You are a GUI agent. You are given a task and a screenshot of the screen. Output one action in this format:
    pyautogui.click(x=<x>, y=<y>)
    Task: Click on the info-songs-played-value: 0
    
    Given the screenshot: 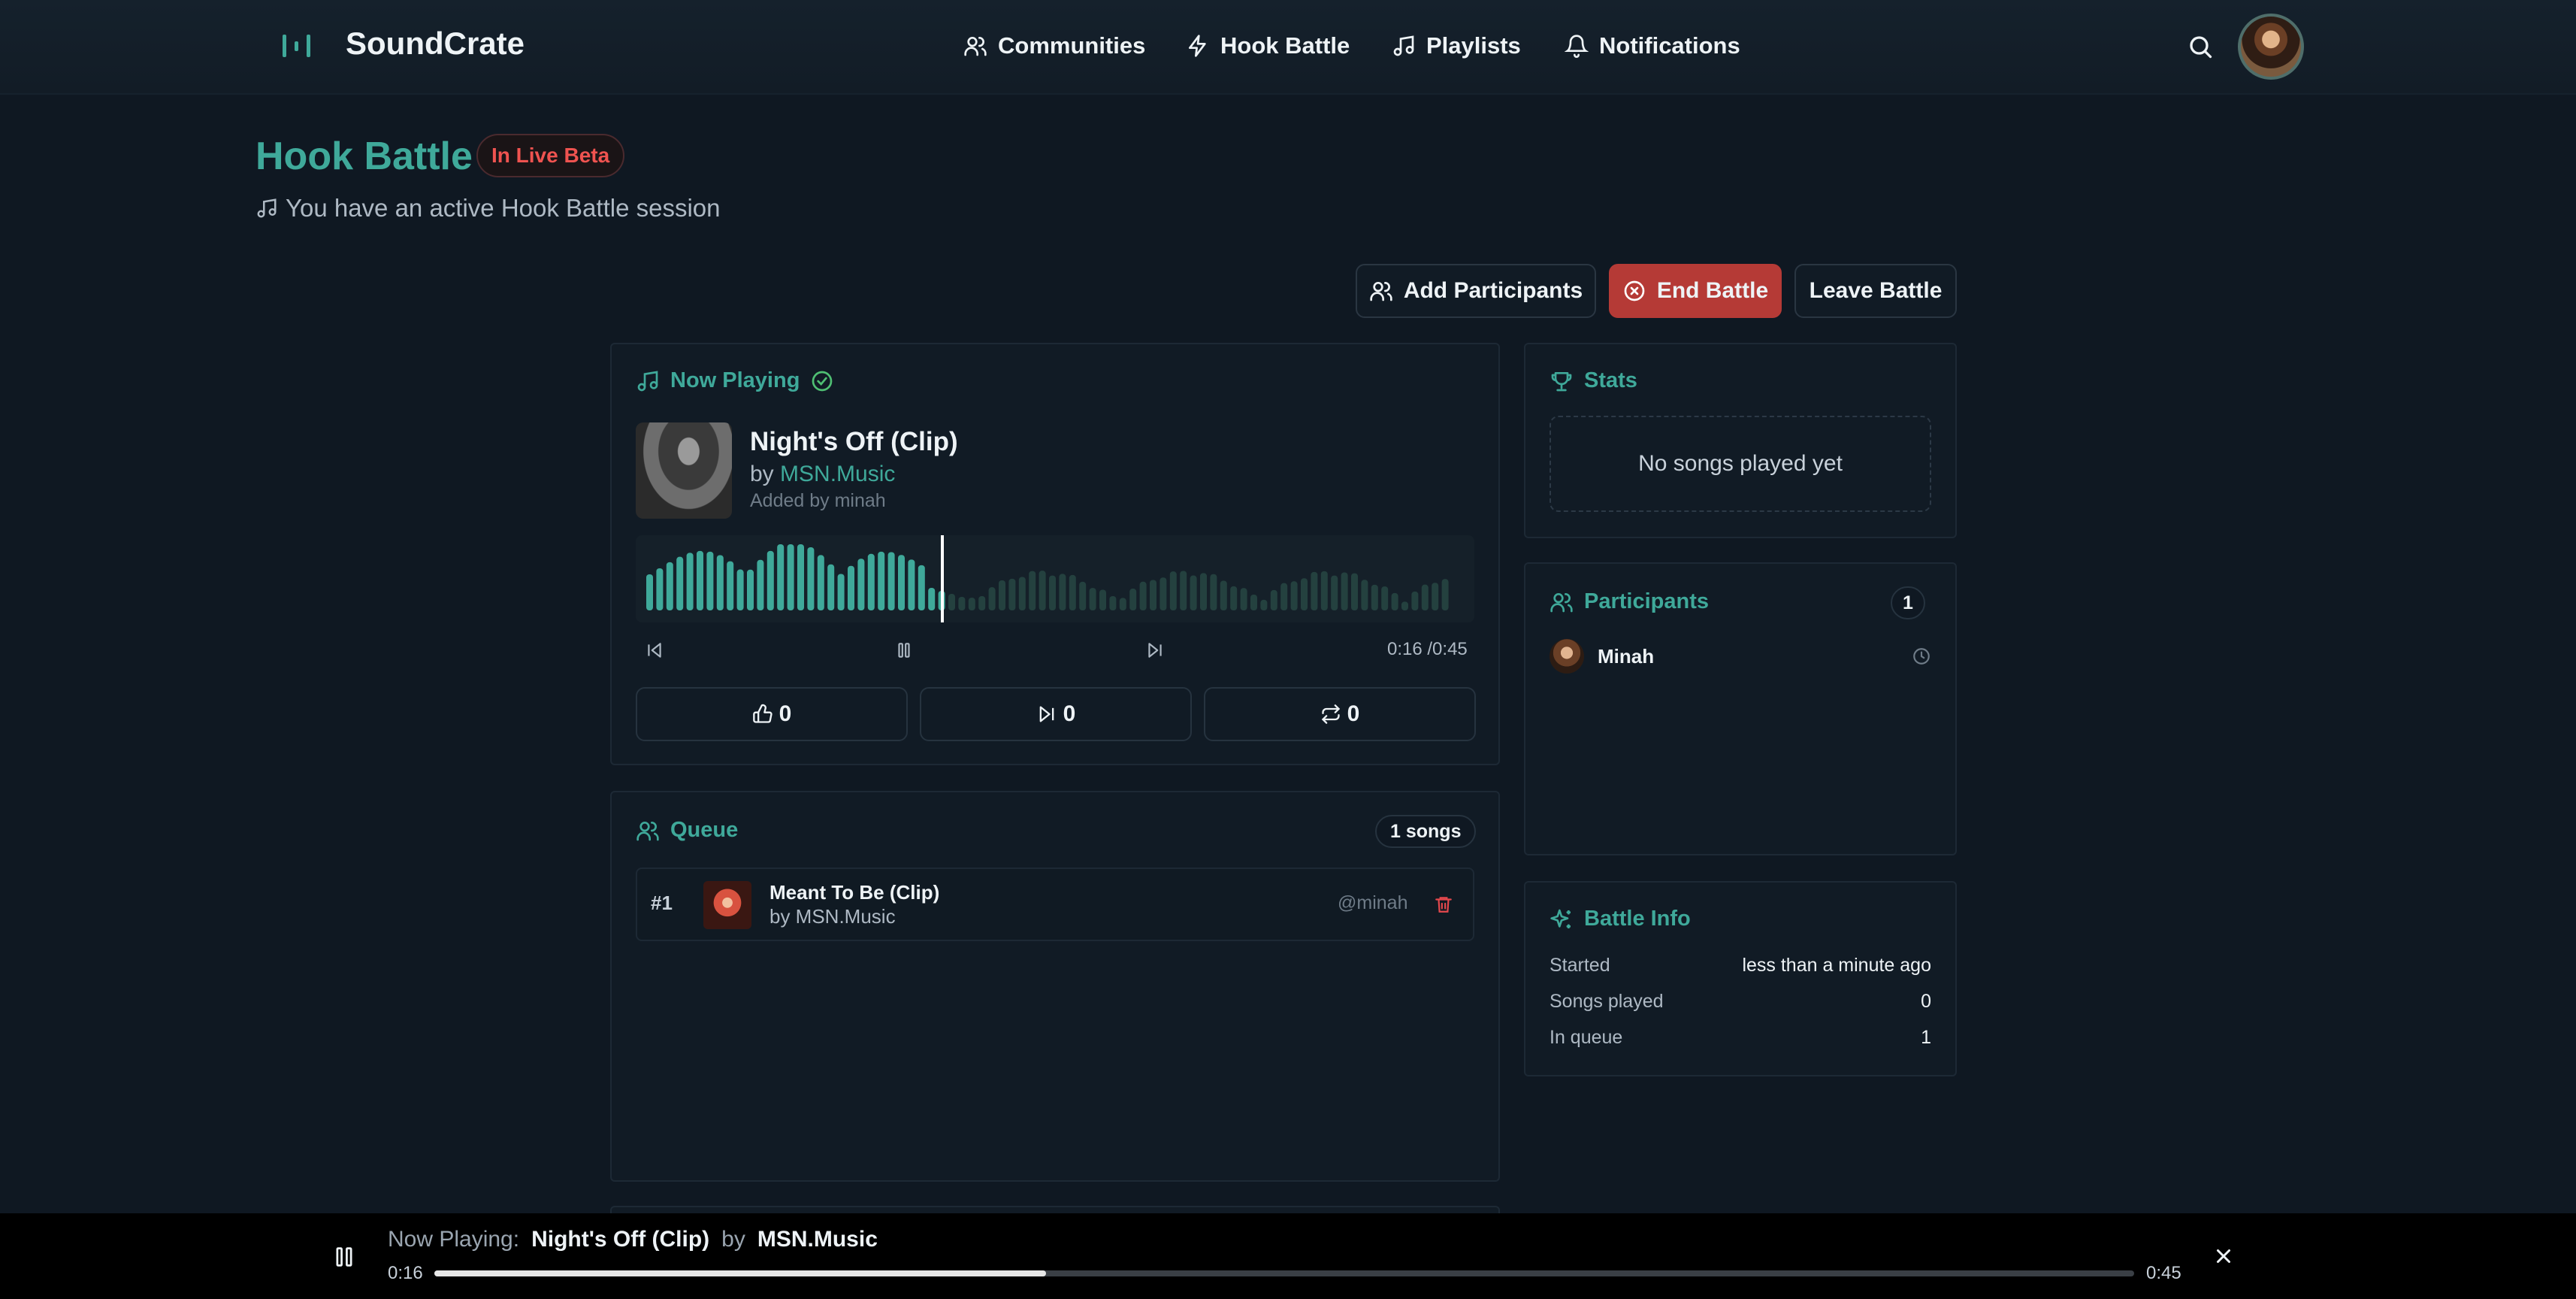 What is the action you would take?
    pyautogui.click(x=1926, y=1002)
    